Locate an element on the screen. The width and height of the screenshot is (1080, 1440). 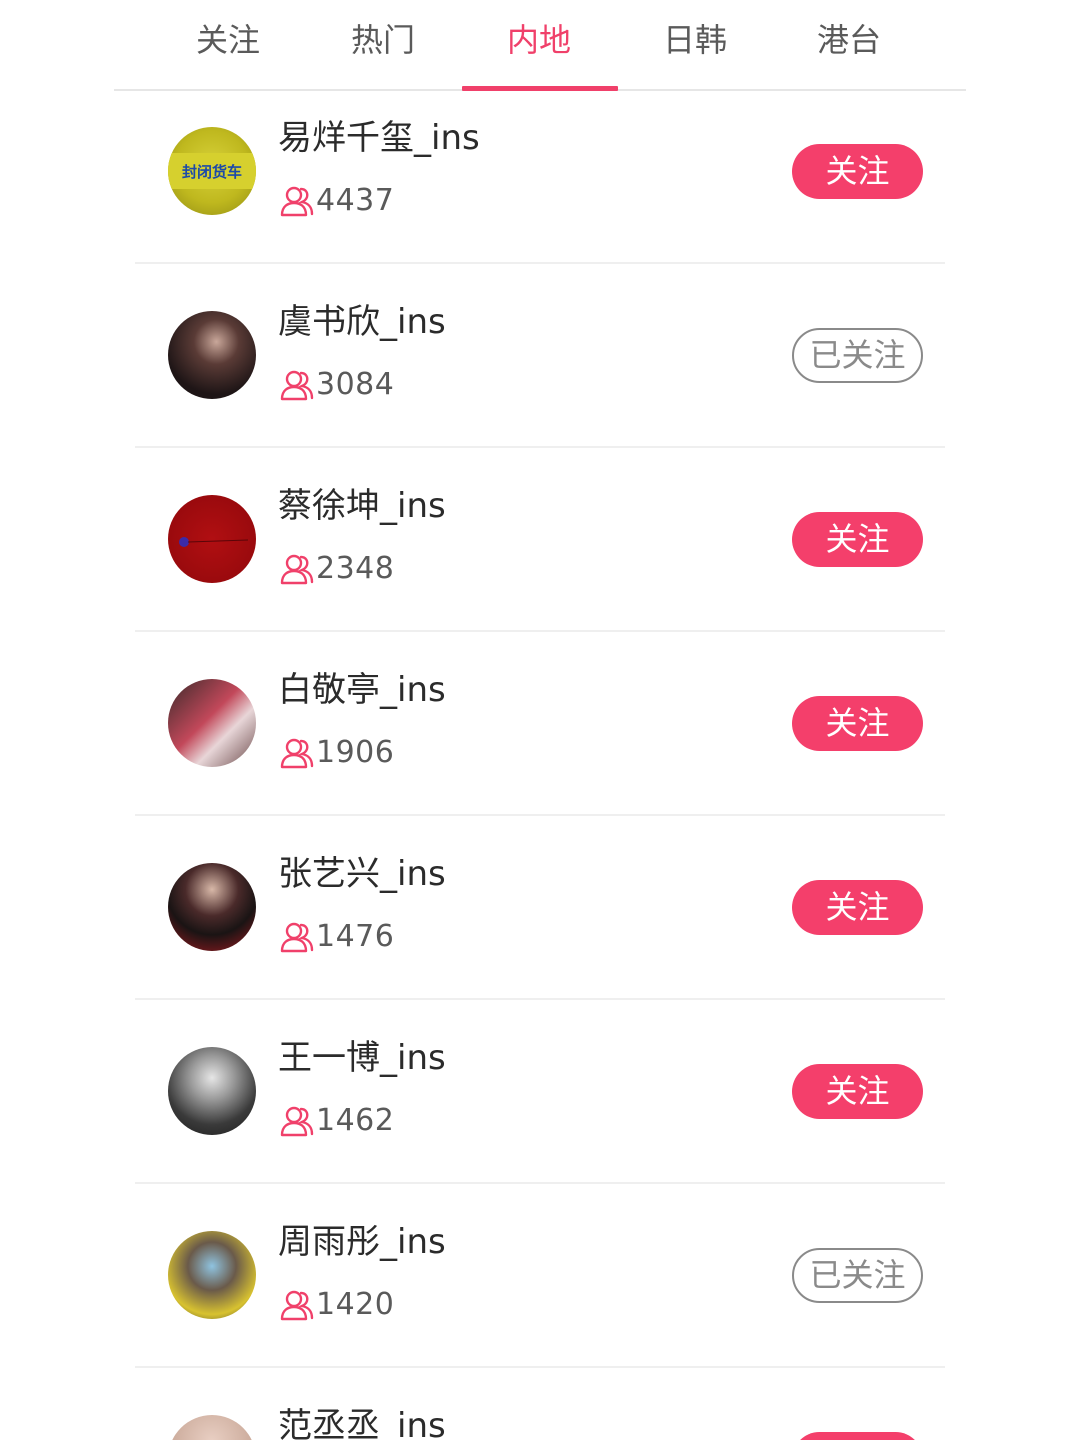
fans-count: 1420 is located at coordinates (355, 1304).